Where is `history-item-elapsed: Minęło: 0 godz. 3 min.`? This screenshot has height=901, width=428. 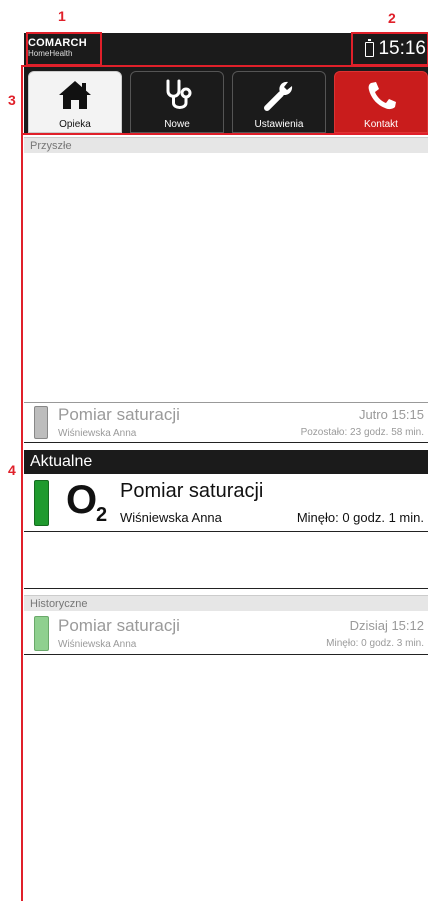 history-item-elapsed: Minęło: 0 godz. 3 min. is located at coordinates (375, 643).